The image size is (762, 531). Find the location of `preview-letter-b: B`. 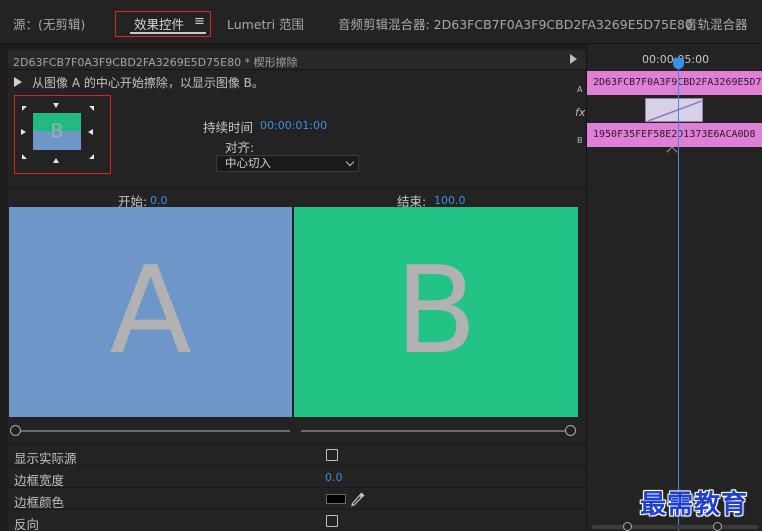

preview-letter-b: B is located at coordinates (436, 311).